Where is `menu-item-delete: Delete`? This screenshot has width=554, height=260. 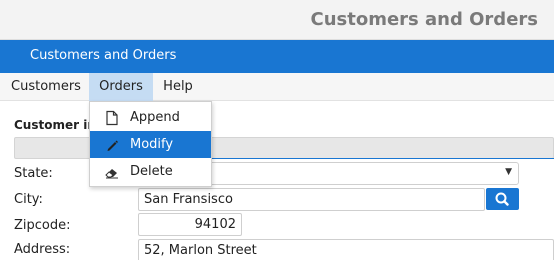 menu-item-delete: Delete is located at coordinates (150, 171).